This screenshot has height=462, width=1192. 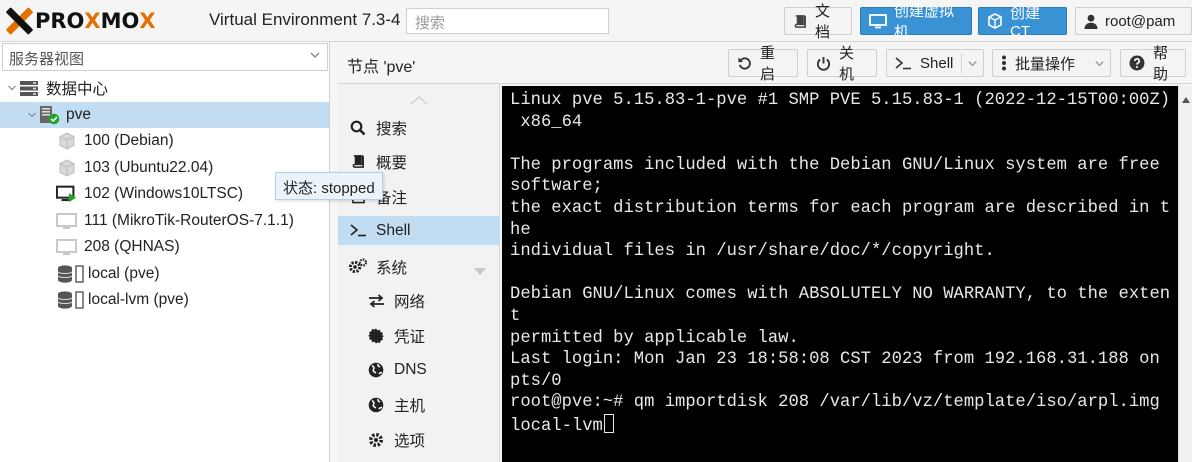 I want to click on proxmox-logo: PRO X MO X, so click(x=80, y=21).